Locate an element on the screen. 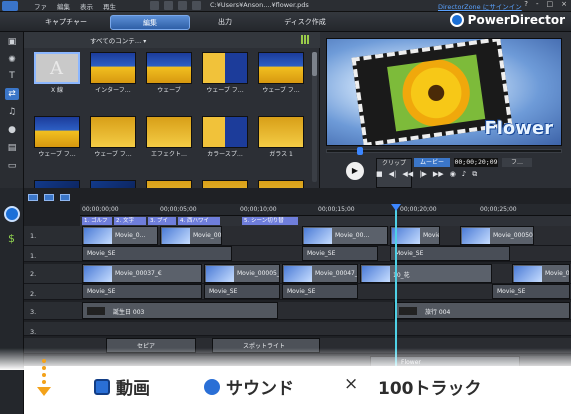  playhead is located at coordinates (396, 286).